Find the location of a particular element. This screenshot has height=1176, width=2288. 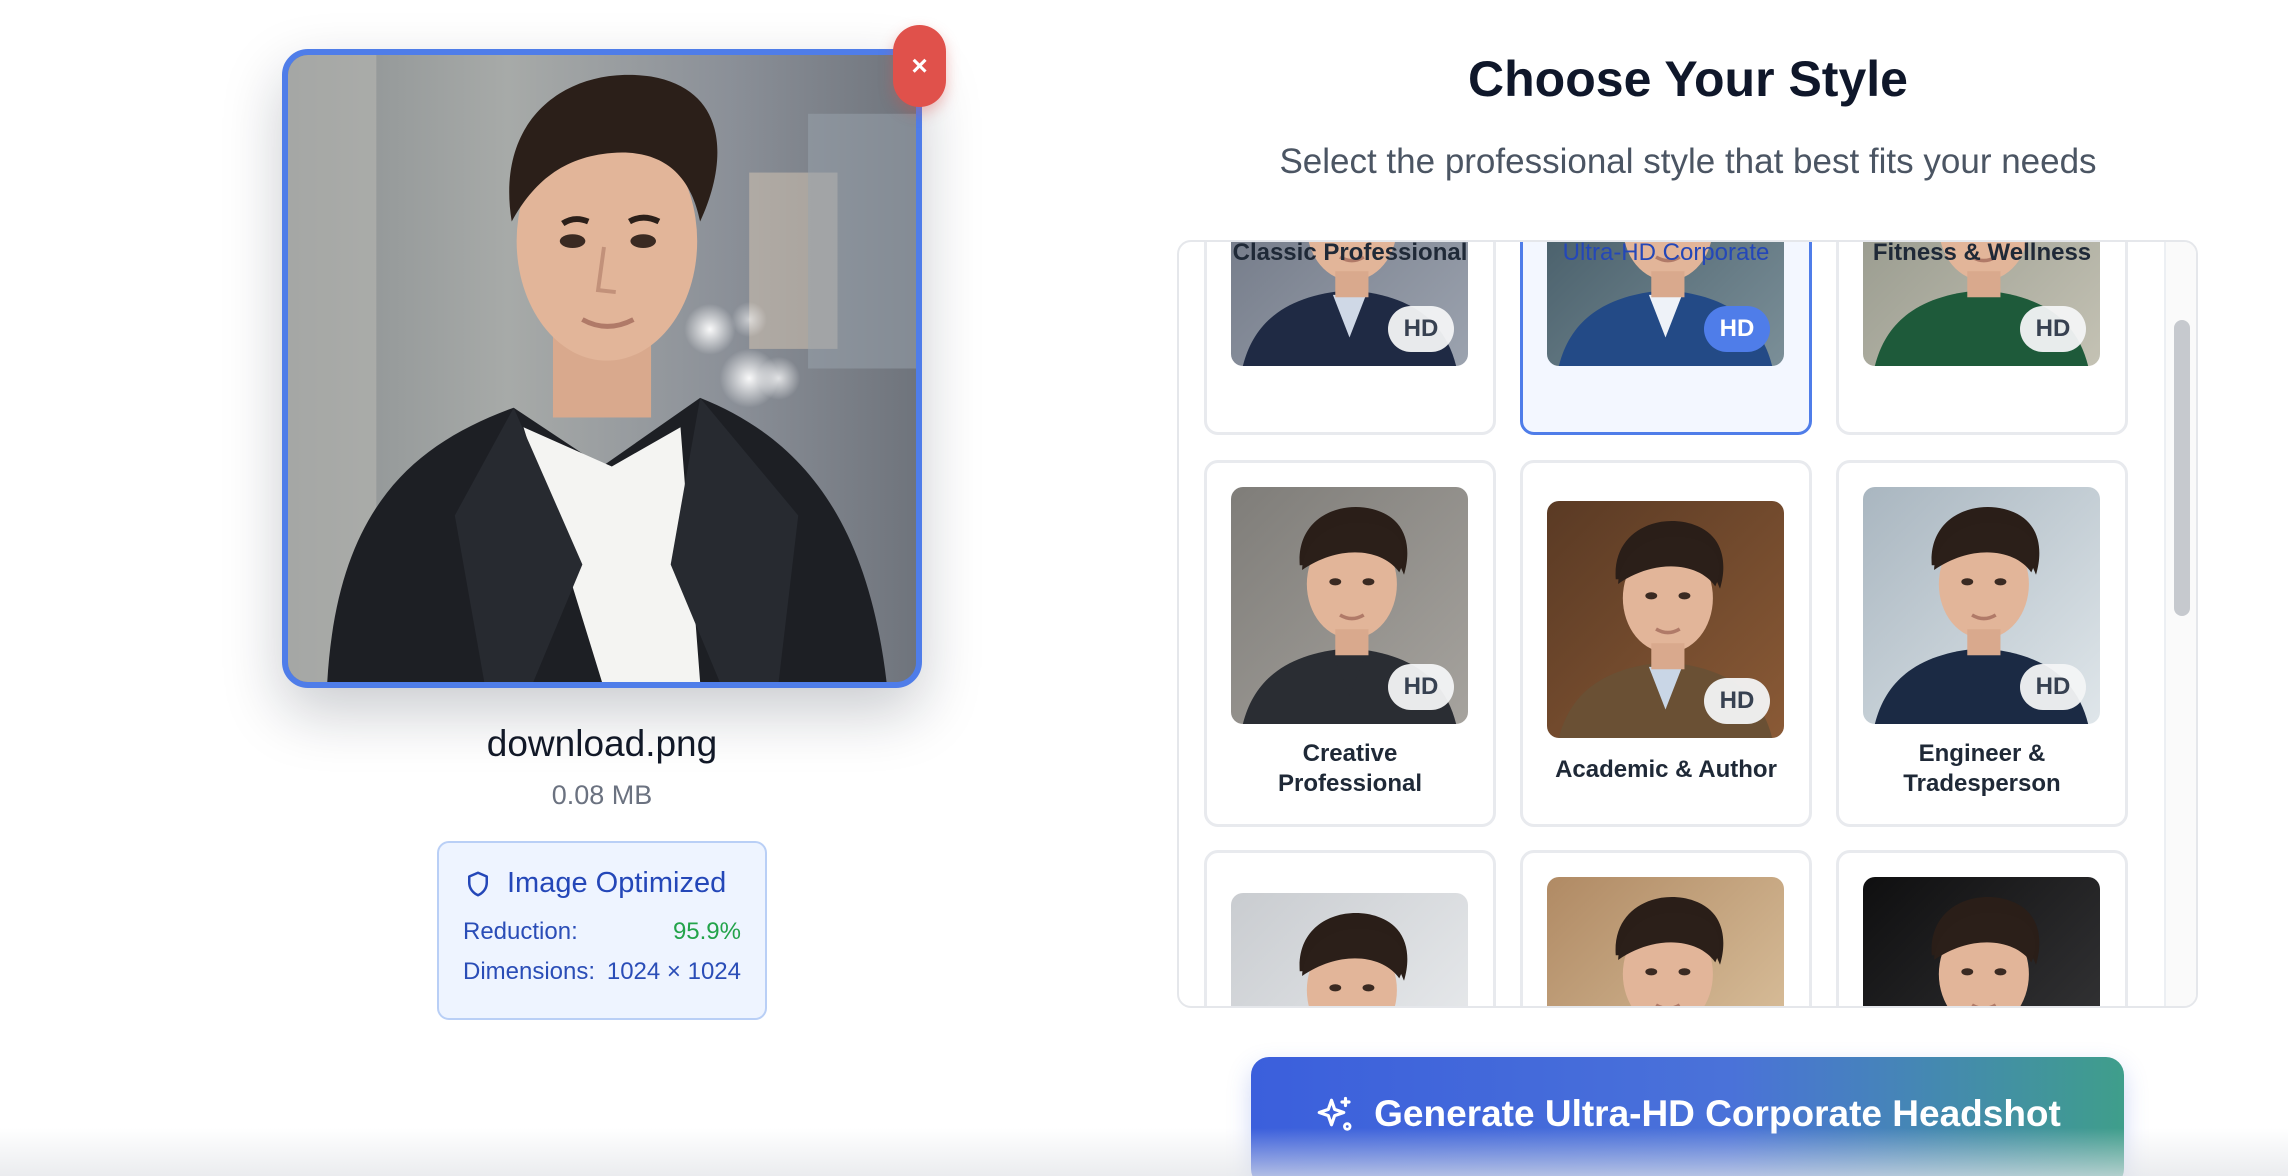

style-card: HD Creative Professional is located at coordinates (1350, 643).